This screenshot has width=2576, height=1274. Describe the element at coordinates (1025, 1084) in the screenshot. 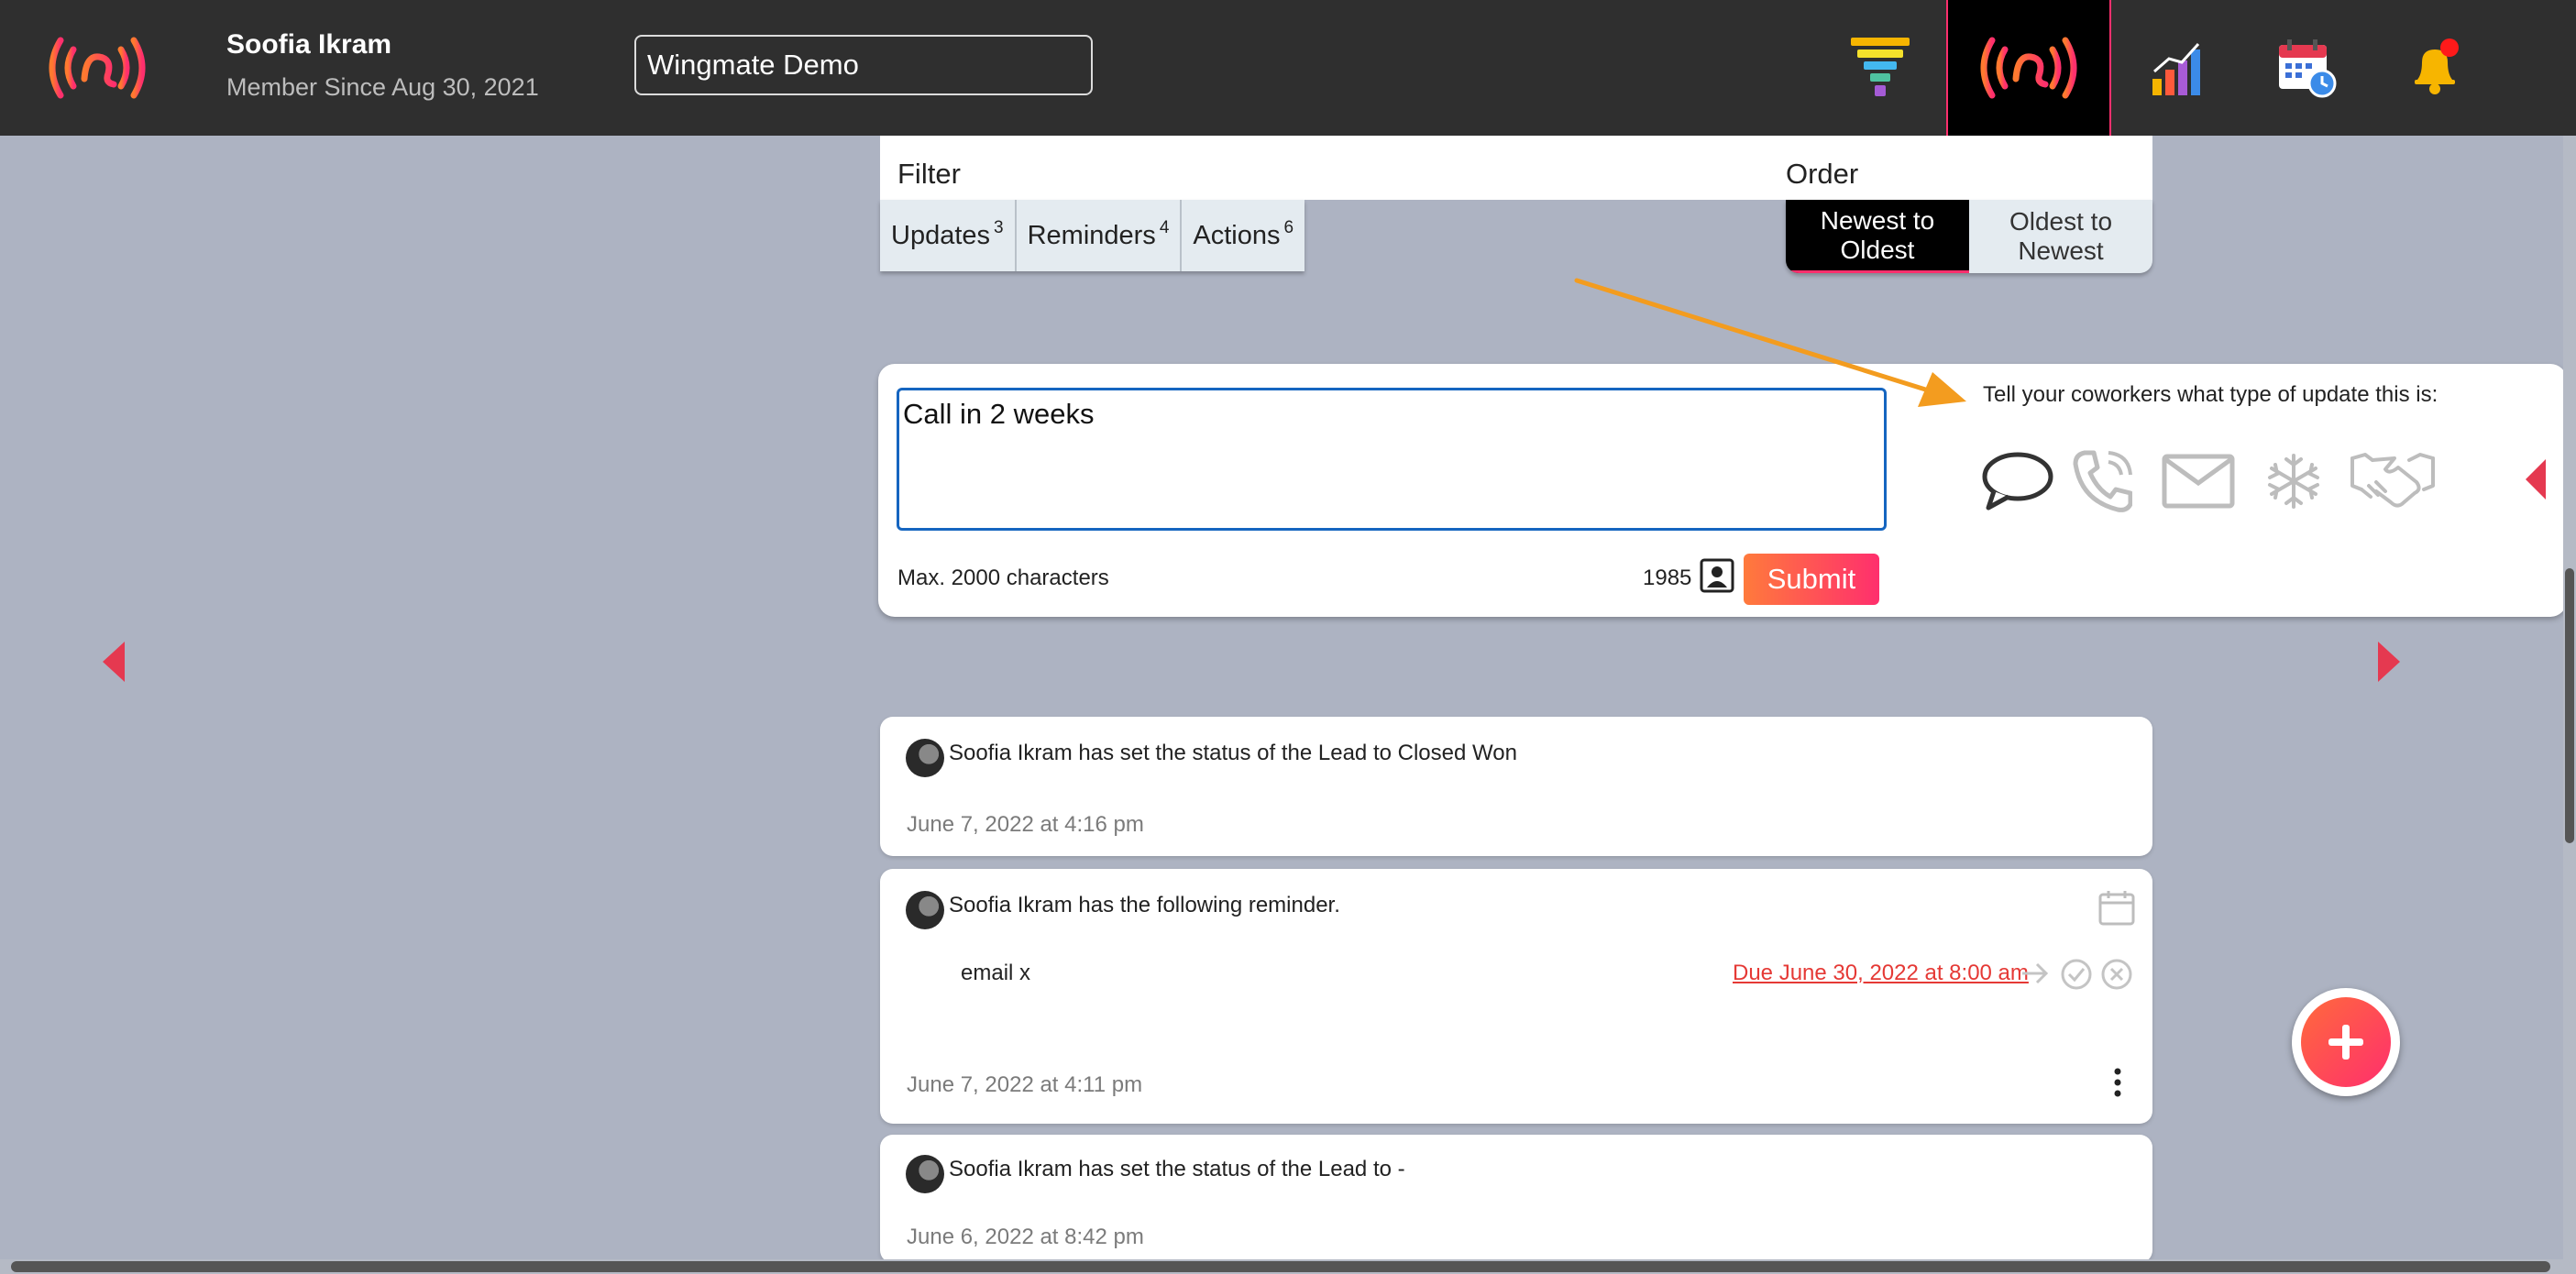

I see `activity-date: June 7, 2022 at 4:11 pm` at that location.